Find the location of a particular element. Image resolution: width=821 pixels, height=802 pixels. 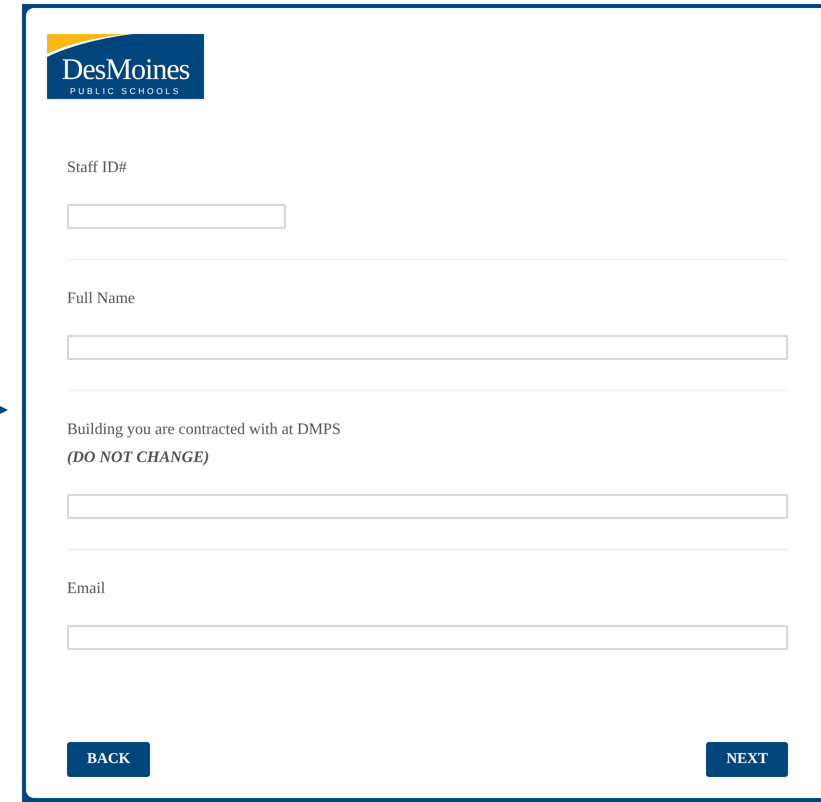

field-label: Full Name is located at coordinates (101, 299).